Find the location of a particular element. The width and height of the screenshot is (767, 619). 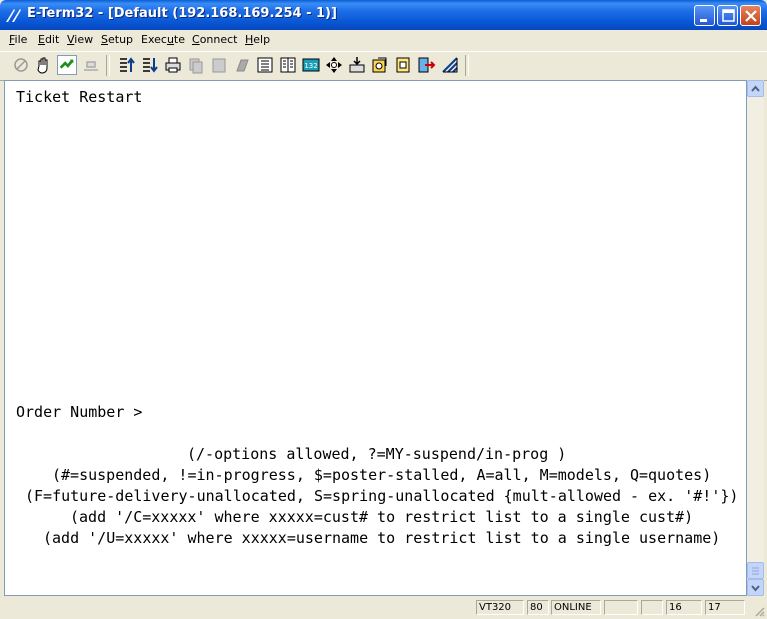

menu-edit: Edit is located at coordinates (48, 39).